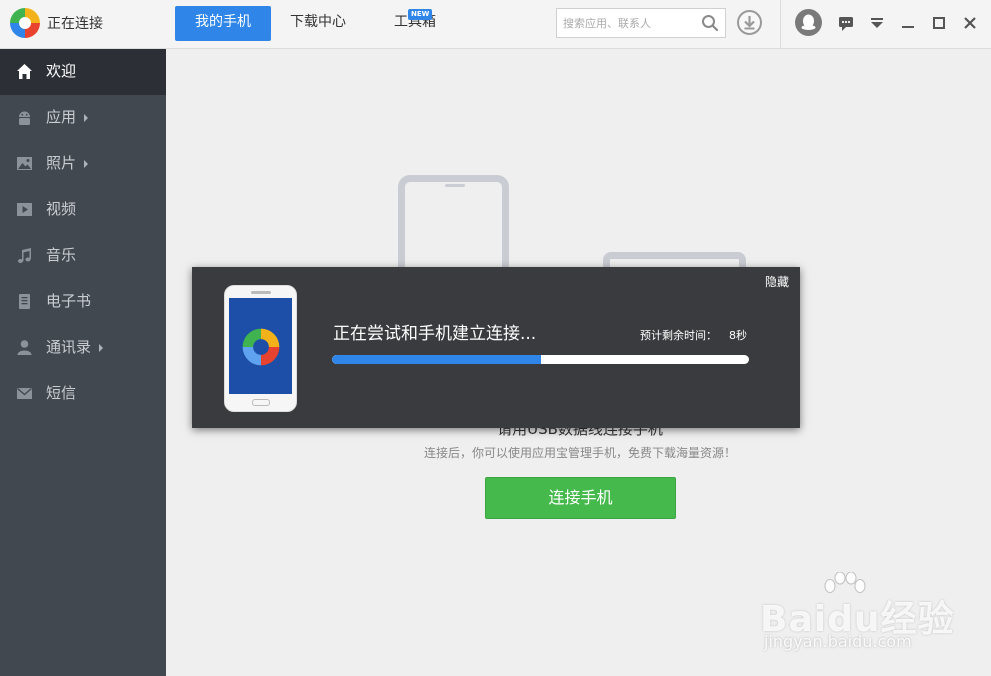 This screenshot has height=676, width=991. Describe the element at coordinates (61, 255) in the screenshot. I see `sidebar-item-label: 音乐` at that location.